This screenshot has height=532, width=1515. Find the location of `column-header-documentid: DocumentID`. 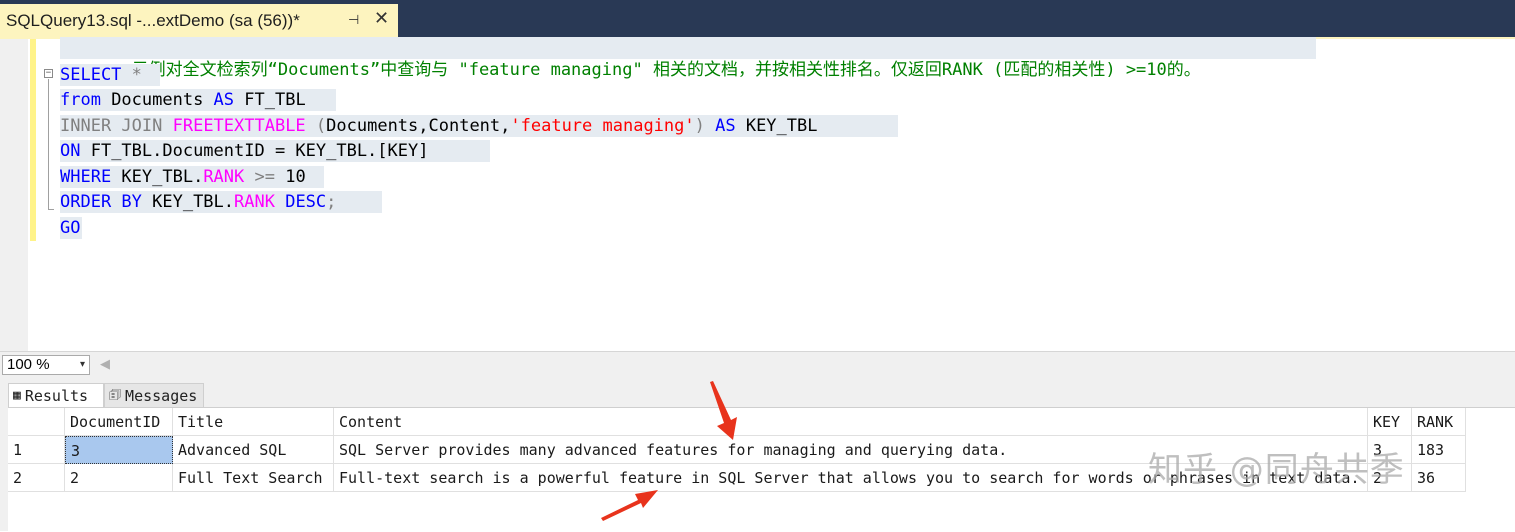

column-header-documentid: DocumentID is located at coordinates (119, 422).